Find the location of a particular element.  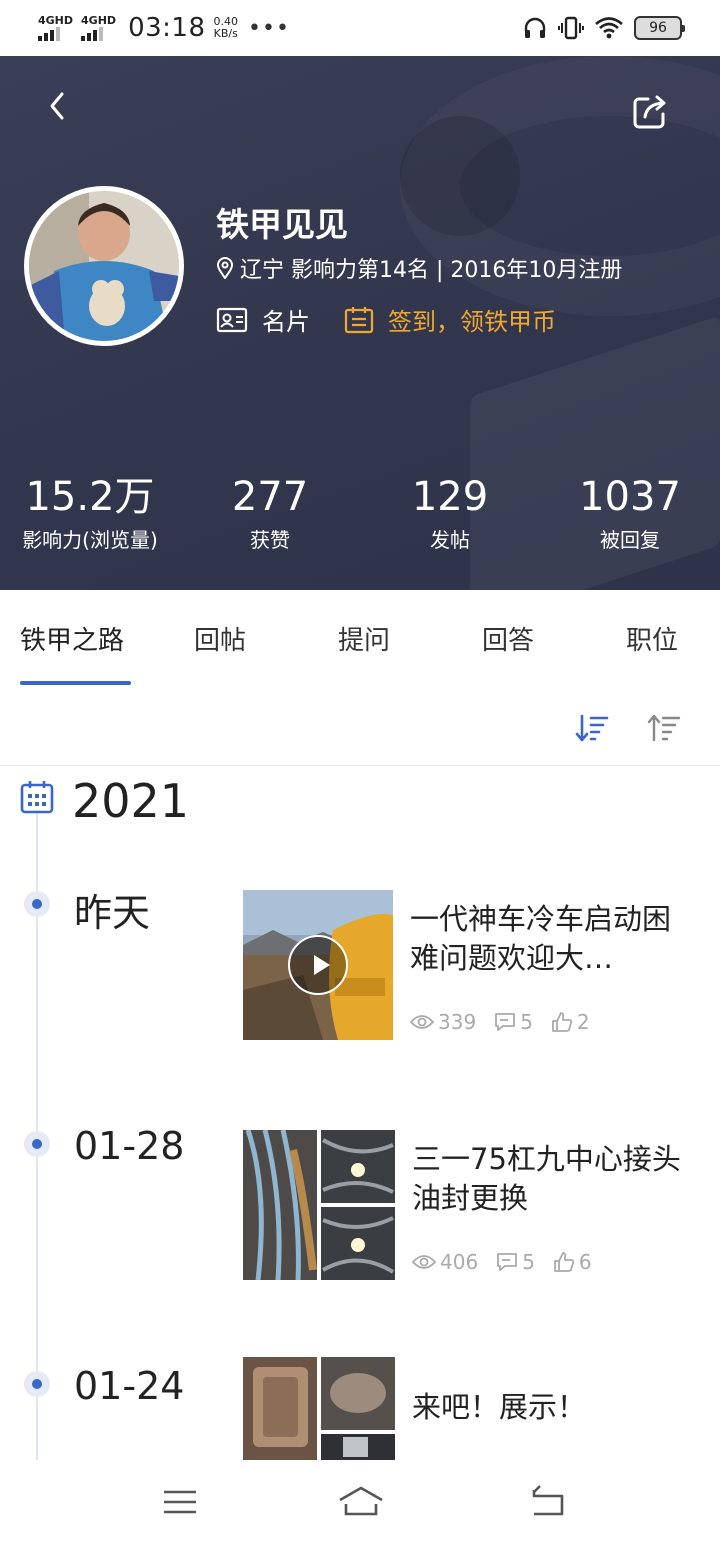

stats-row: 15.2万 影响力(浏览量) 277 获赞 129 发帖 1037 被回复 is located at coordinates (360, 513).